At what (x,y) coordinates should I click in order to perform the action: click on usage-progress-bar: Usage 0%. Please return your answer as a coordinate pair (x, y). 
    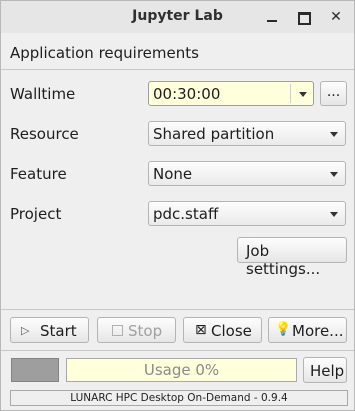
    Looking at the image, I should click on (181, 370).